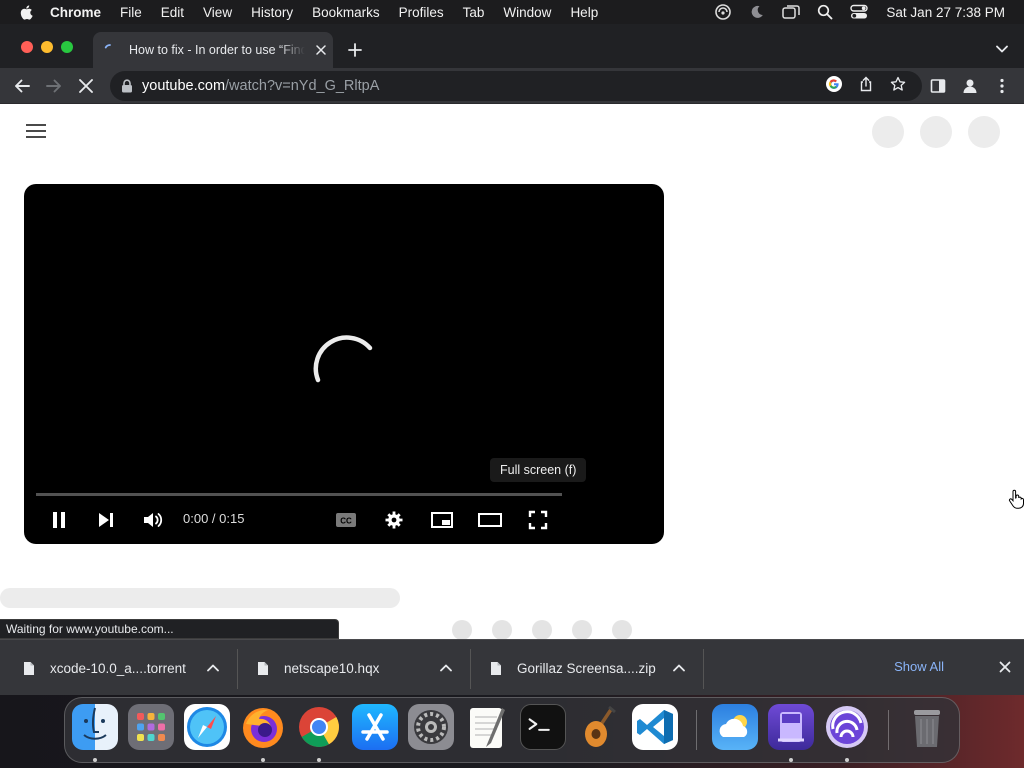  What do you see at coordinates (153, 520) in the screenshot?
I see `volume-icon` at bounding box center [153, 520].